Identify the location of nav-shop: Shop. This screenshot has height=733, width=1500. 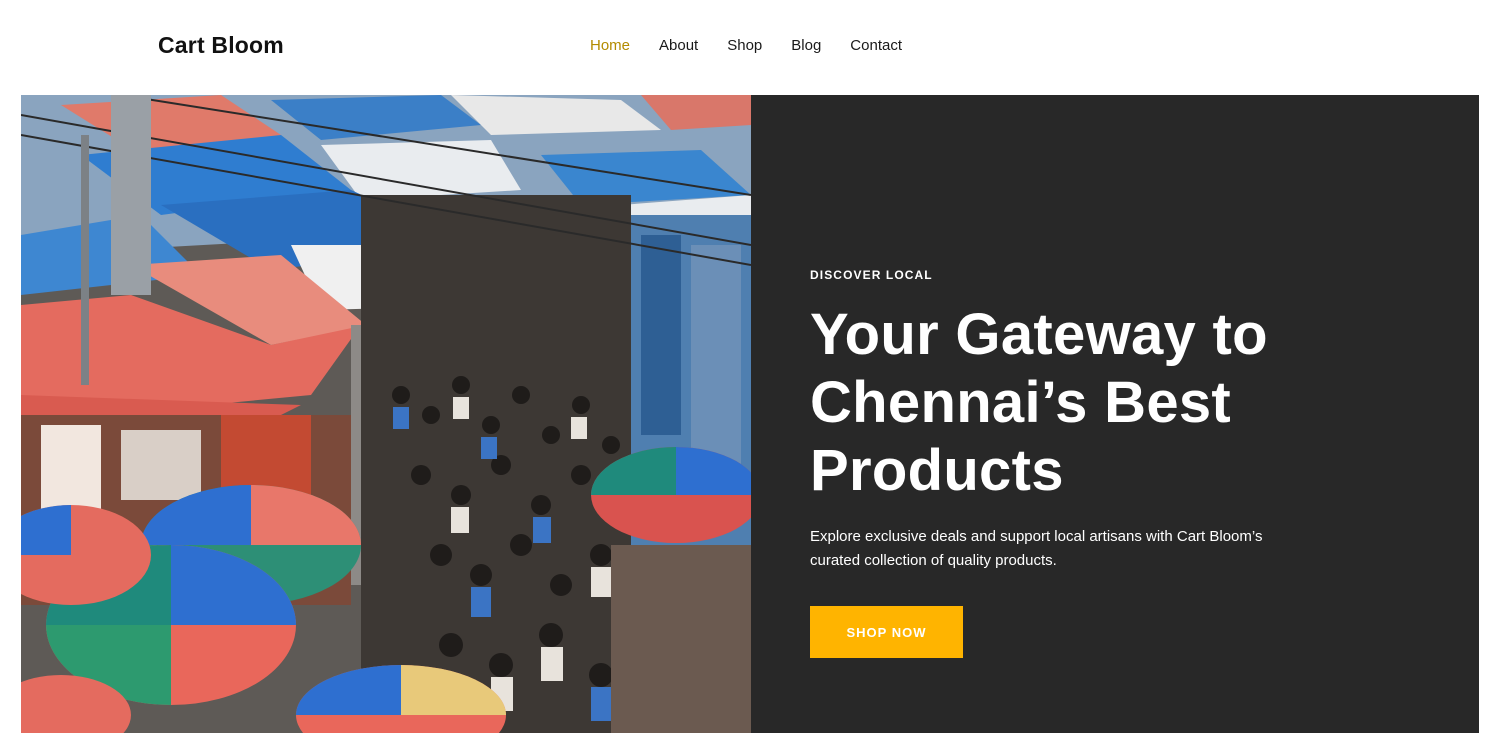
(744, 45).